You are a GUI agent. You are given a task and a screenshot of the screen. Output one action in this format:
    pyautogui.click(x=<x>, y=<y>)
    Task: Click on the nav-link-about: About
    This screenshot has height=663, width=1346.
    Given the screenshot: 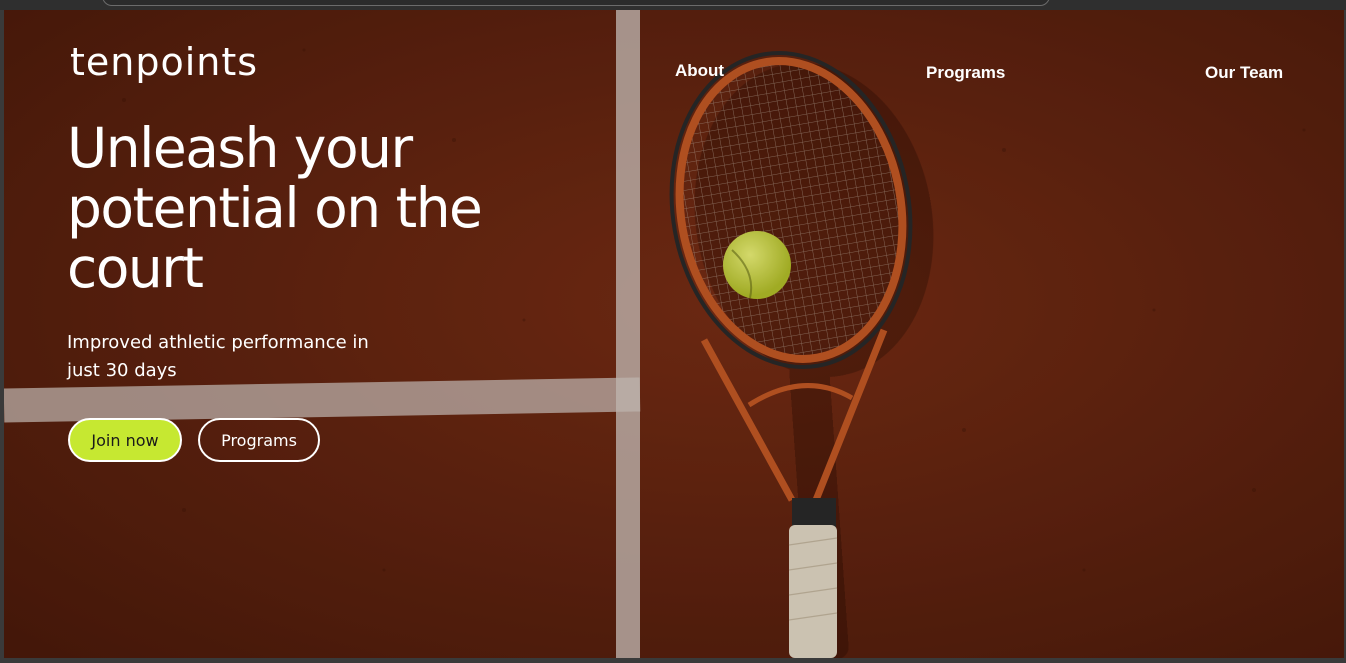 What is the action you would take?
    pyautogui.click(x=699, y=71)
    